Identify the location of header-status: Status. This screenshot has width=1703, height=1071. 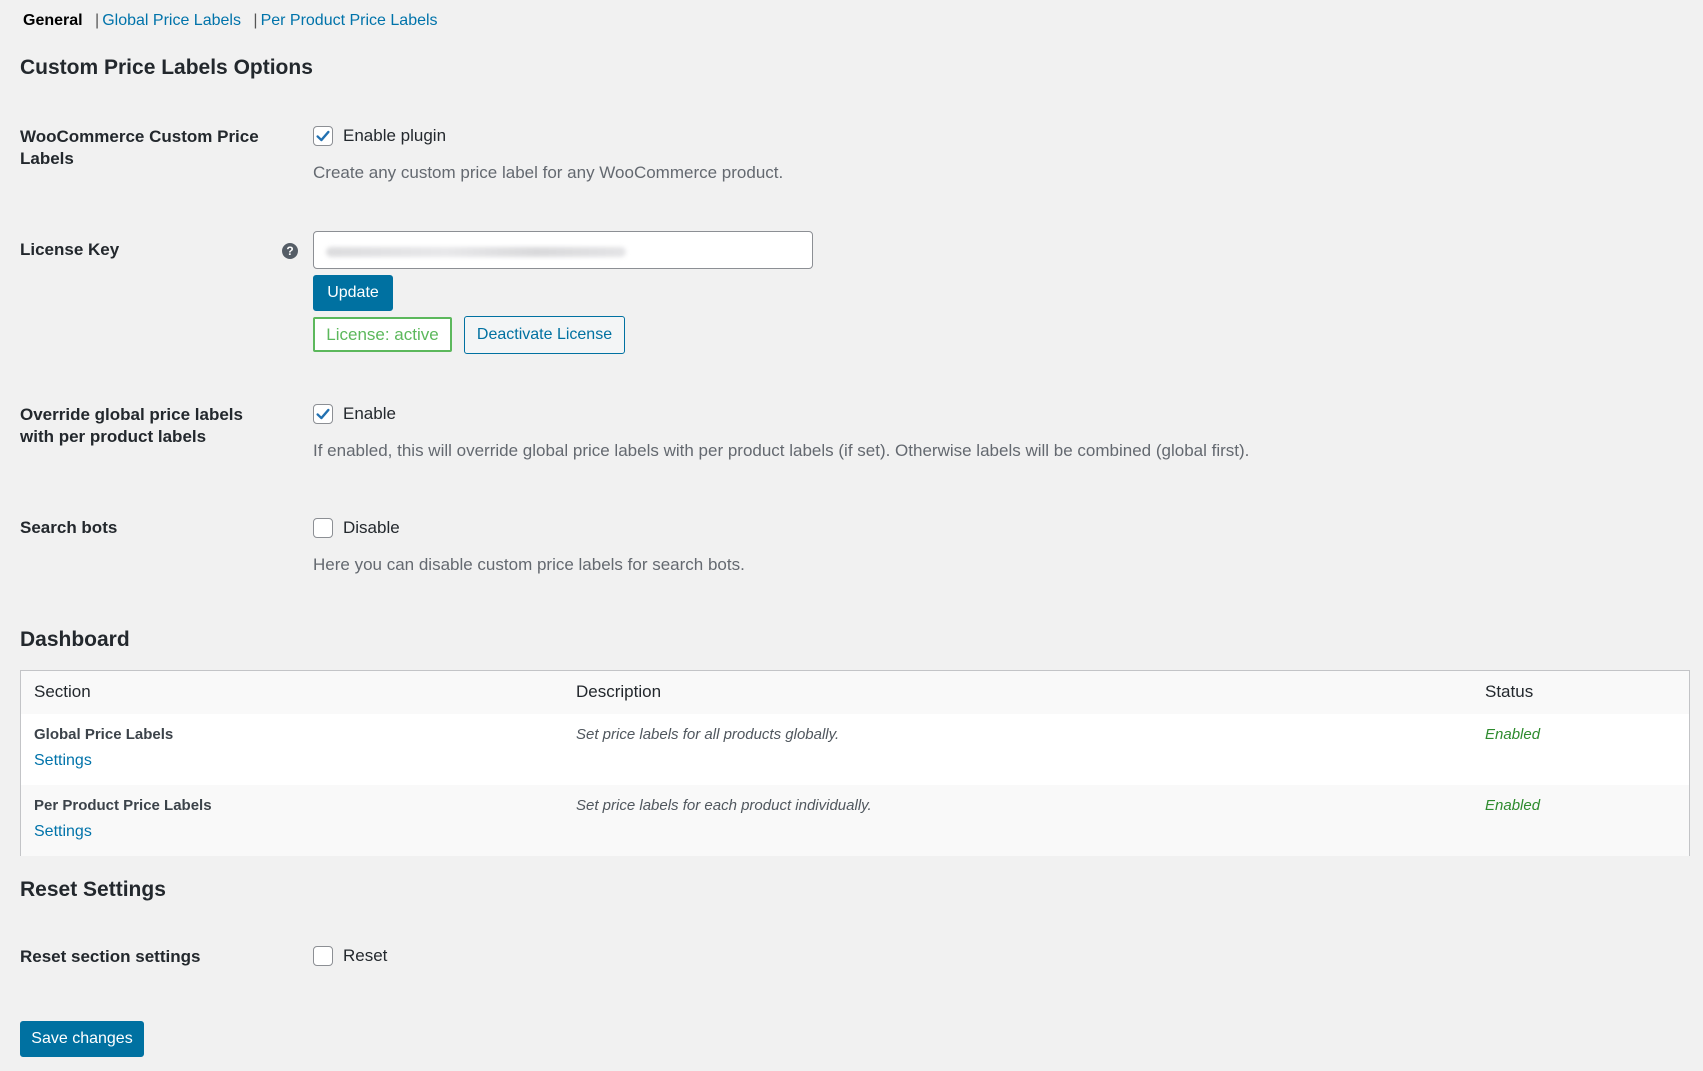
(1509, 691).